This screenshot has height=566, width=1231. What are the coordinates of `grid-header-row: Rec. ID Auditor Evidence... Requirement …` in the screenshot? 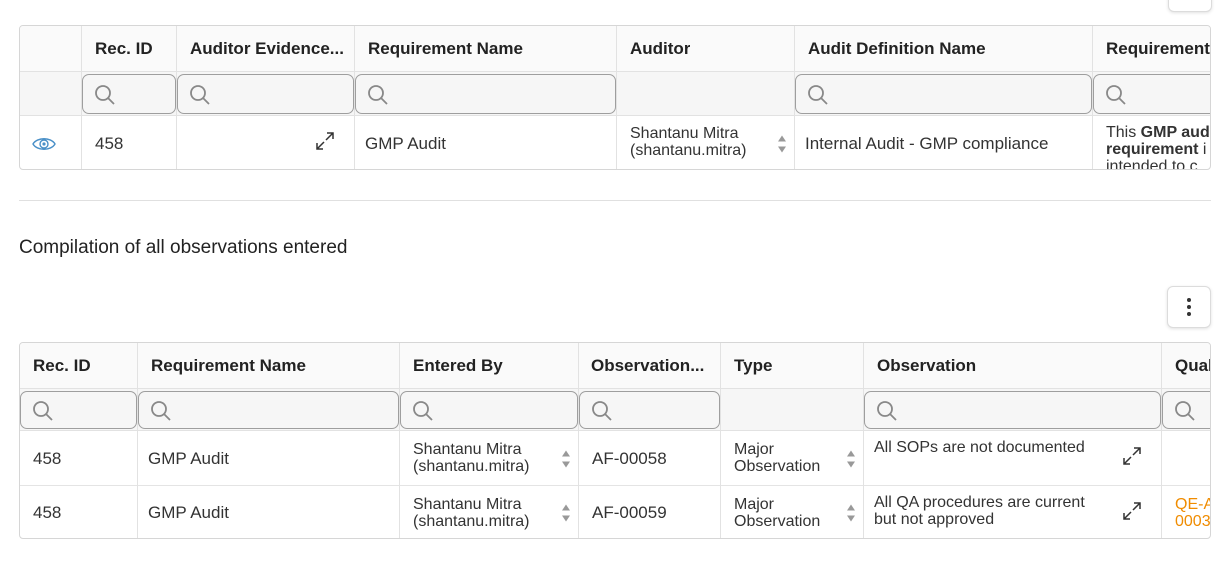 It's located at (615, 49).